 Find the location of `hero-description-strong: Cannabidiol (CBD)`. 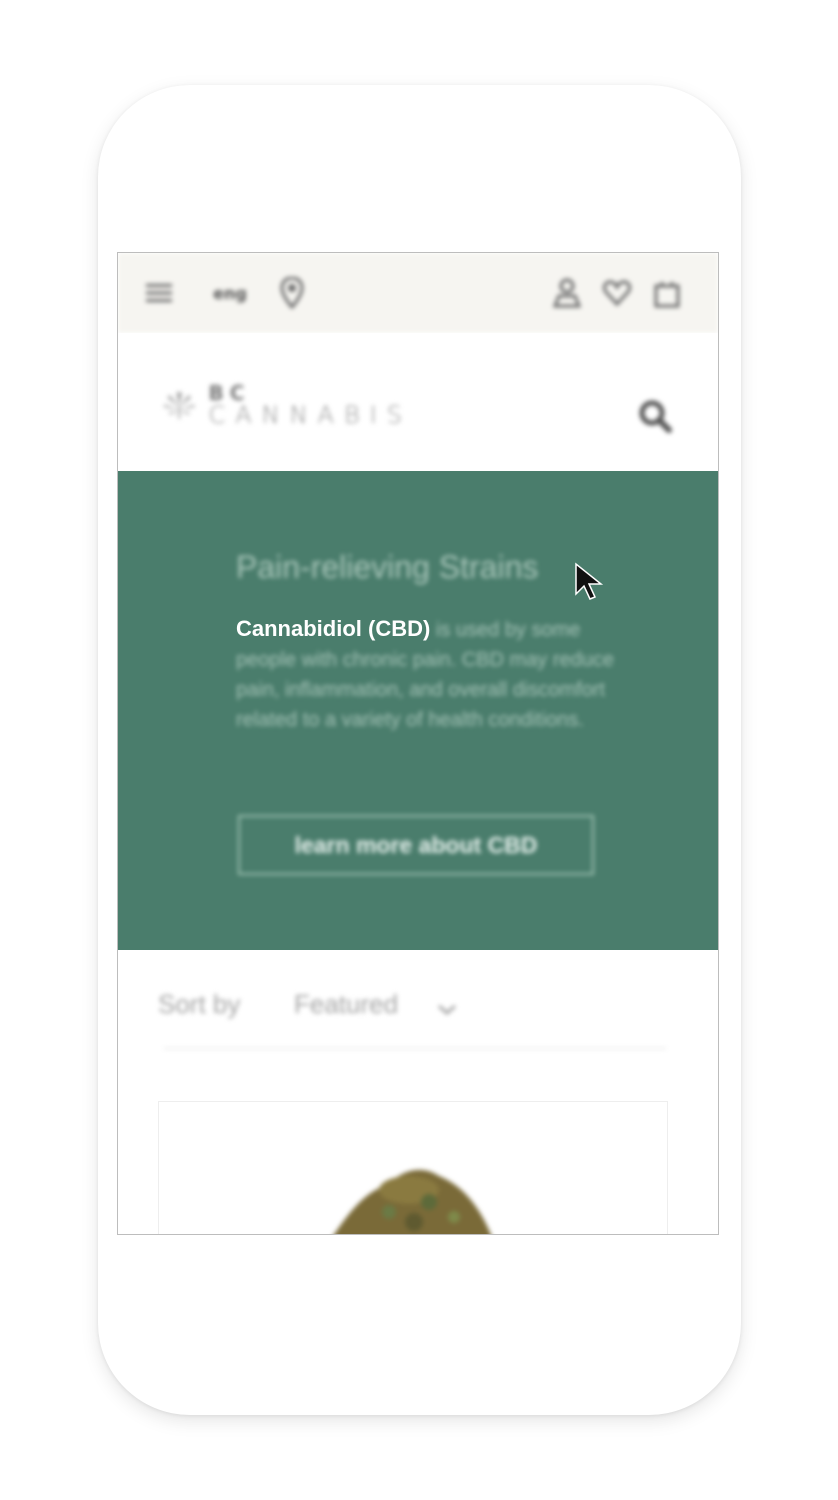

hero-description-strong: Cannabidiol (CBD) is located at coordinates (333, 628).